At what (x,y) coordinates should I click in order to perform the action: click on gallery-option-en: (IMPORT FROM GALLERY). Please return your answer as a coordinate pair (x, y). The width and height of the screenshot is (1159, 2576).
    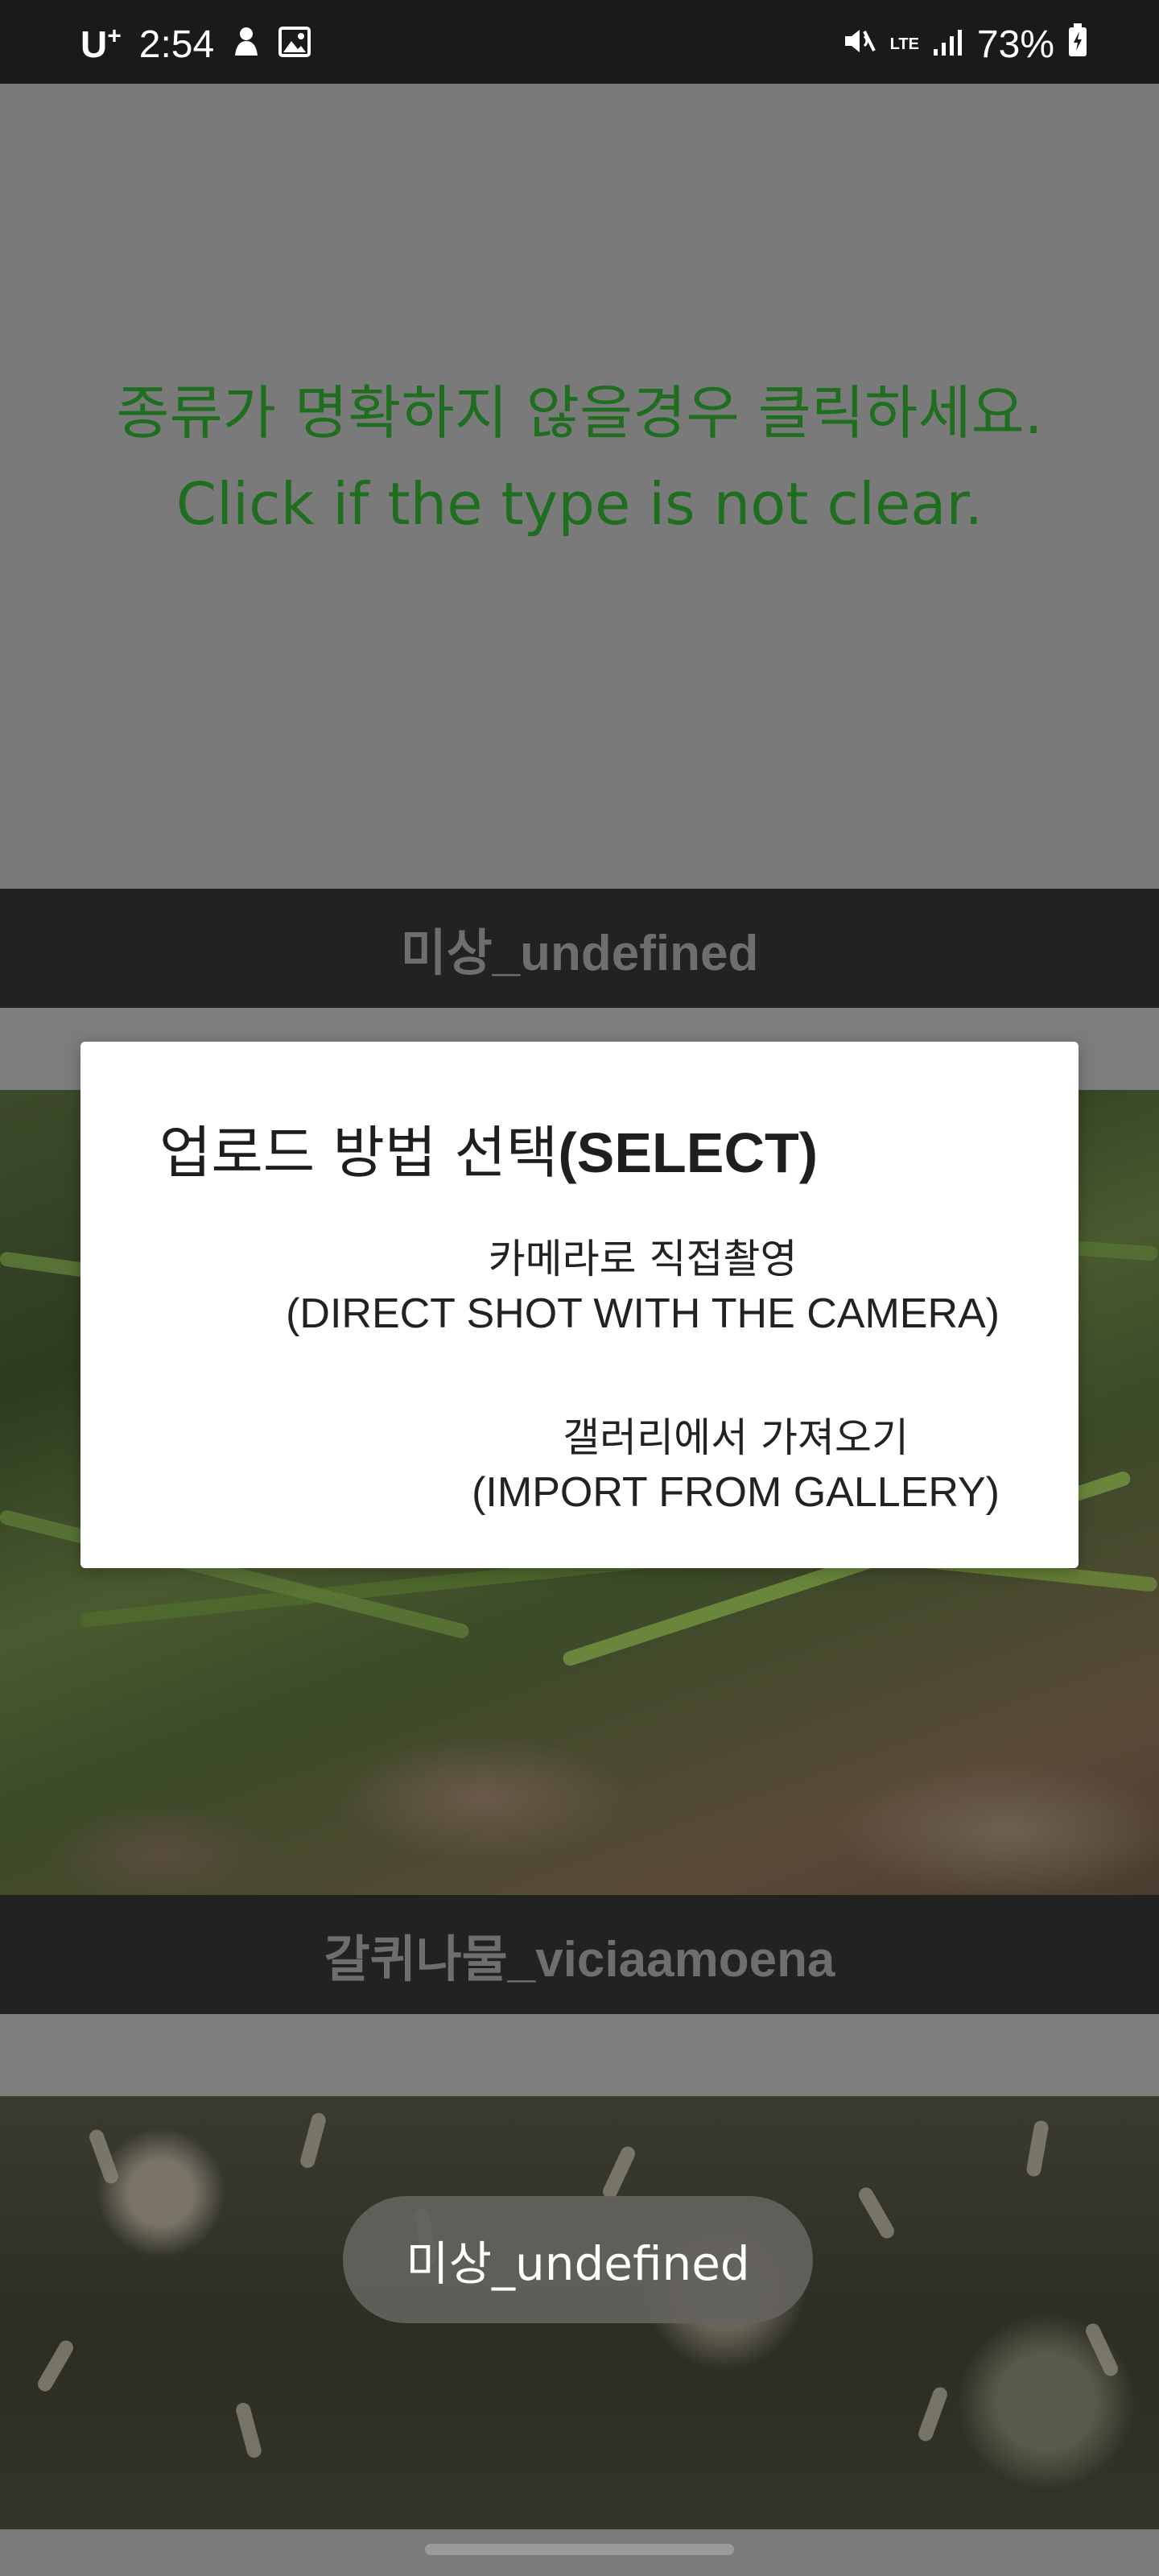
    Looking at the image, I should click on (736, 1492).